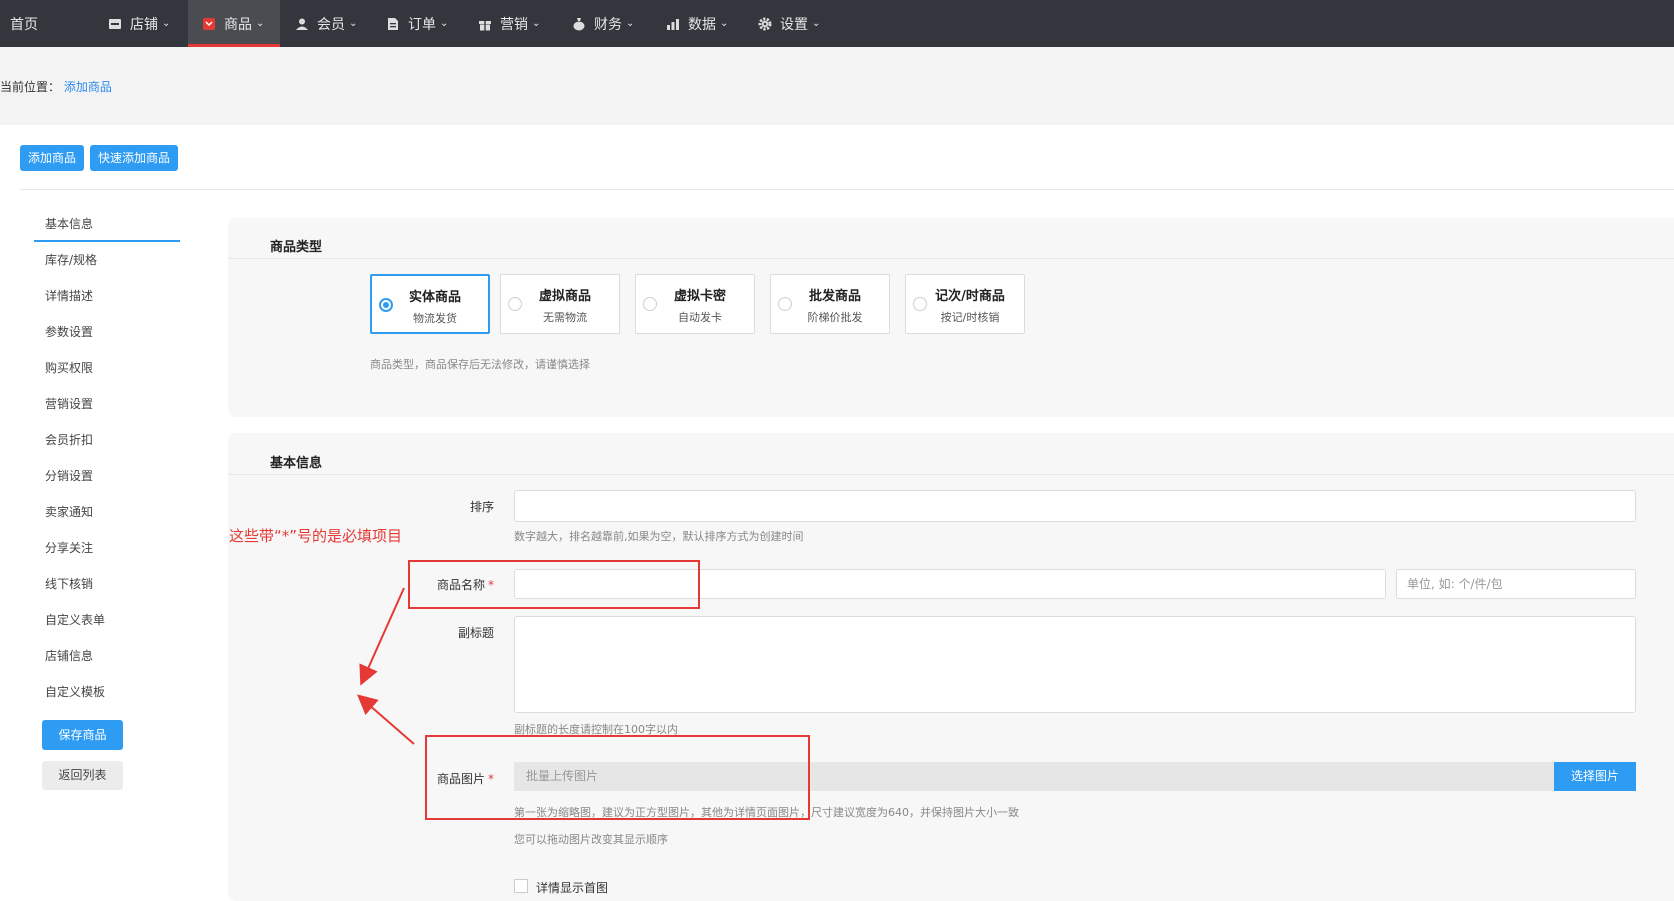 Image resolution: width=1674 pixels, height=901 pixels. I want to click on type-option-desc: 无需物流, so click(565, 317).